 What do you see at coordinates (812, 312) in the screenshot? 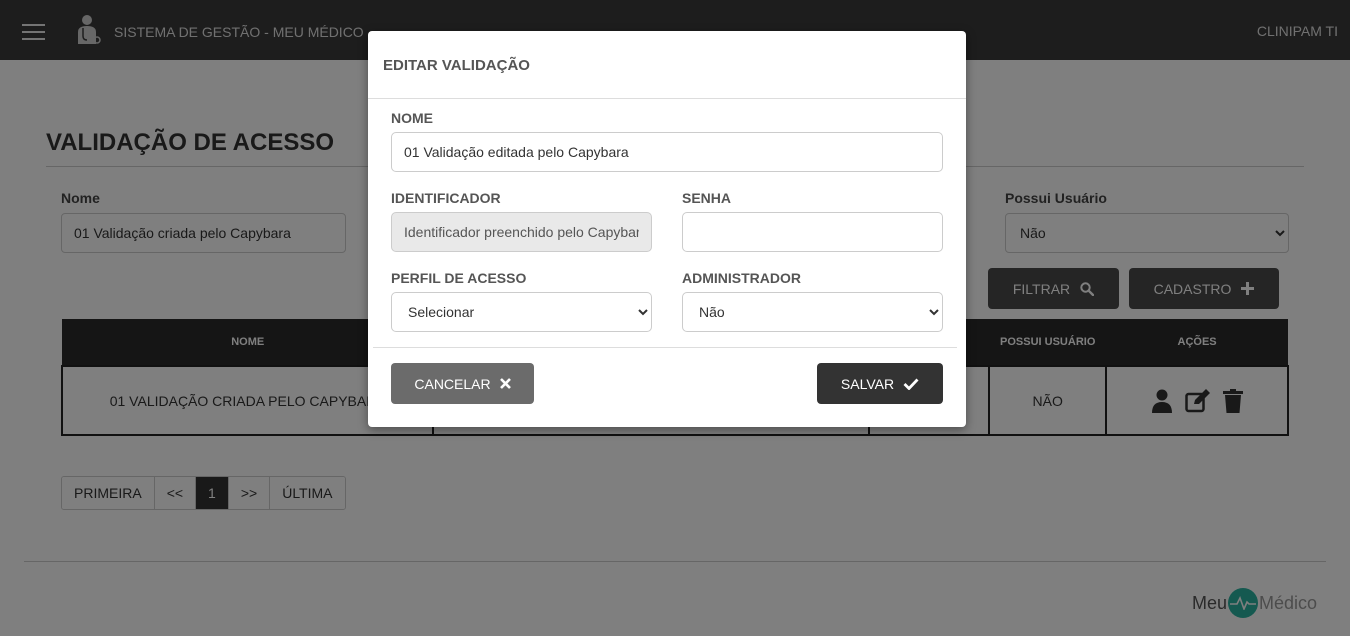
I see `administrador-select: Não` at bounding box center [812, 312].